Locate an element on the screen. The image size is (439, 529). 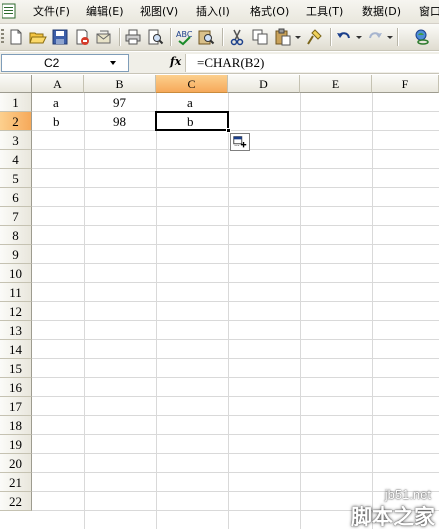
insert-function-icon: fx is located at coordinates (175, 61).